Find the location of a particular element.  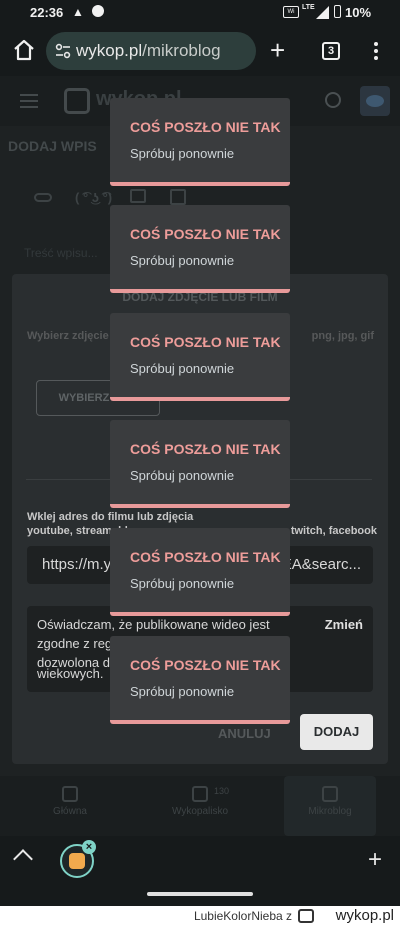

wykop-favicon-icon is located at coordinates (77, 861).